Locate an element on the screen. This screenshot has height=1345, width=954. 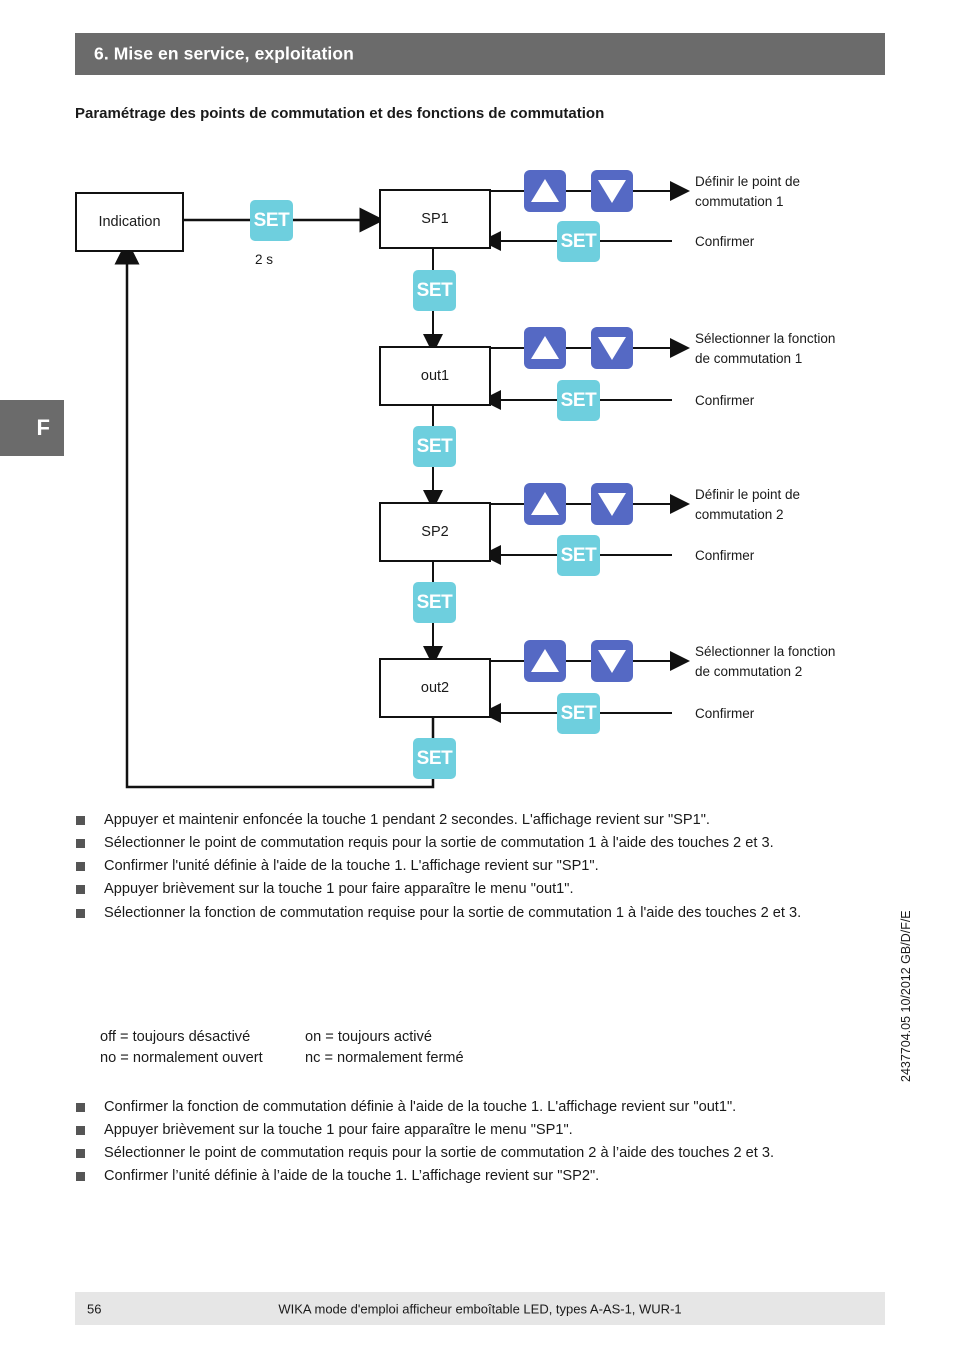
definition-off: off = toujours désactivé is located at coordinates (175, 1037).